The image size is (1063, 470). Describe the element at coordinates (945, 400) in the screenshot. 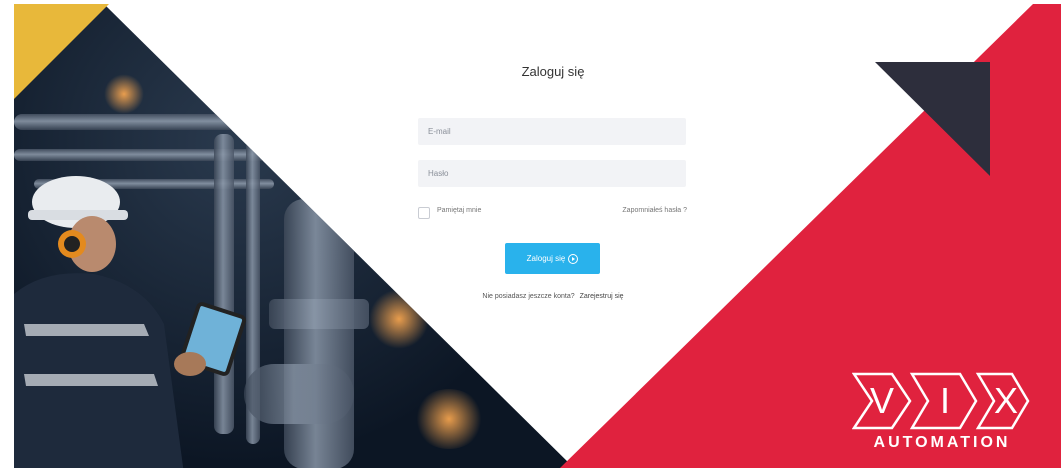

I see `svg-text: I` at that location.